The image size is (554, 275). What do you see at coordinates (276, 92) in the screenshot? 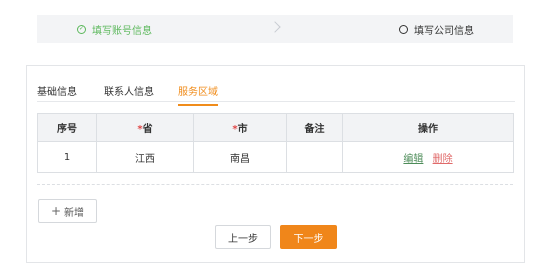
I see `tab-bar: 基础信息 联系人信息 服务区域` at bounding box center [276, 92].